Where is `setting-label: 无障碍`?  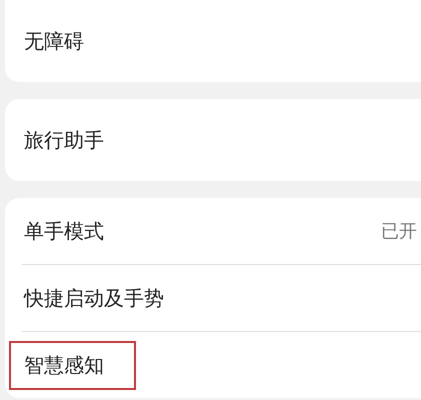
setting-label: 无障碍 is located at coordinates (54, 41).